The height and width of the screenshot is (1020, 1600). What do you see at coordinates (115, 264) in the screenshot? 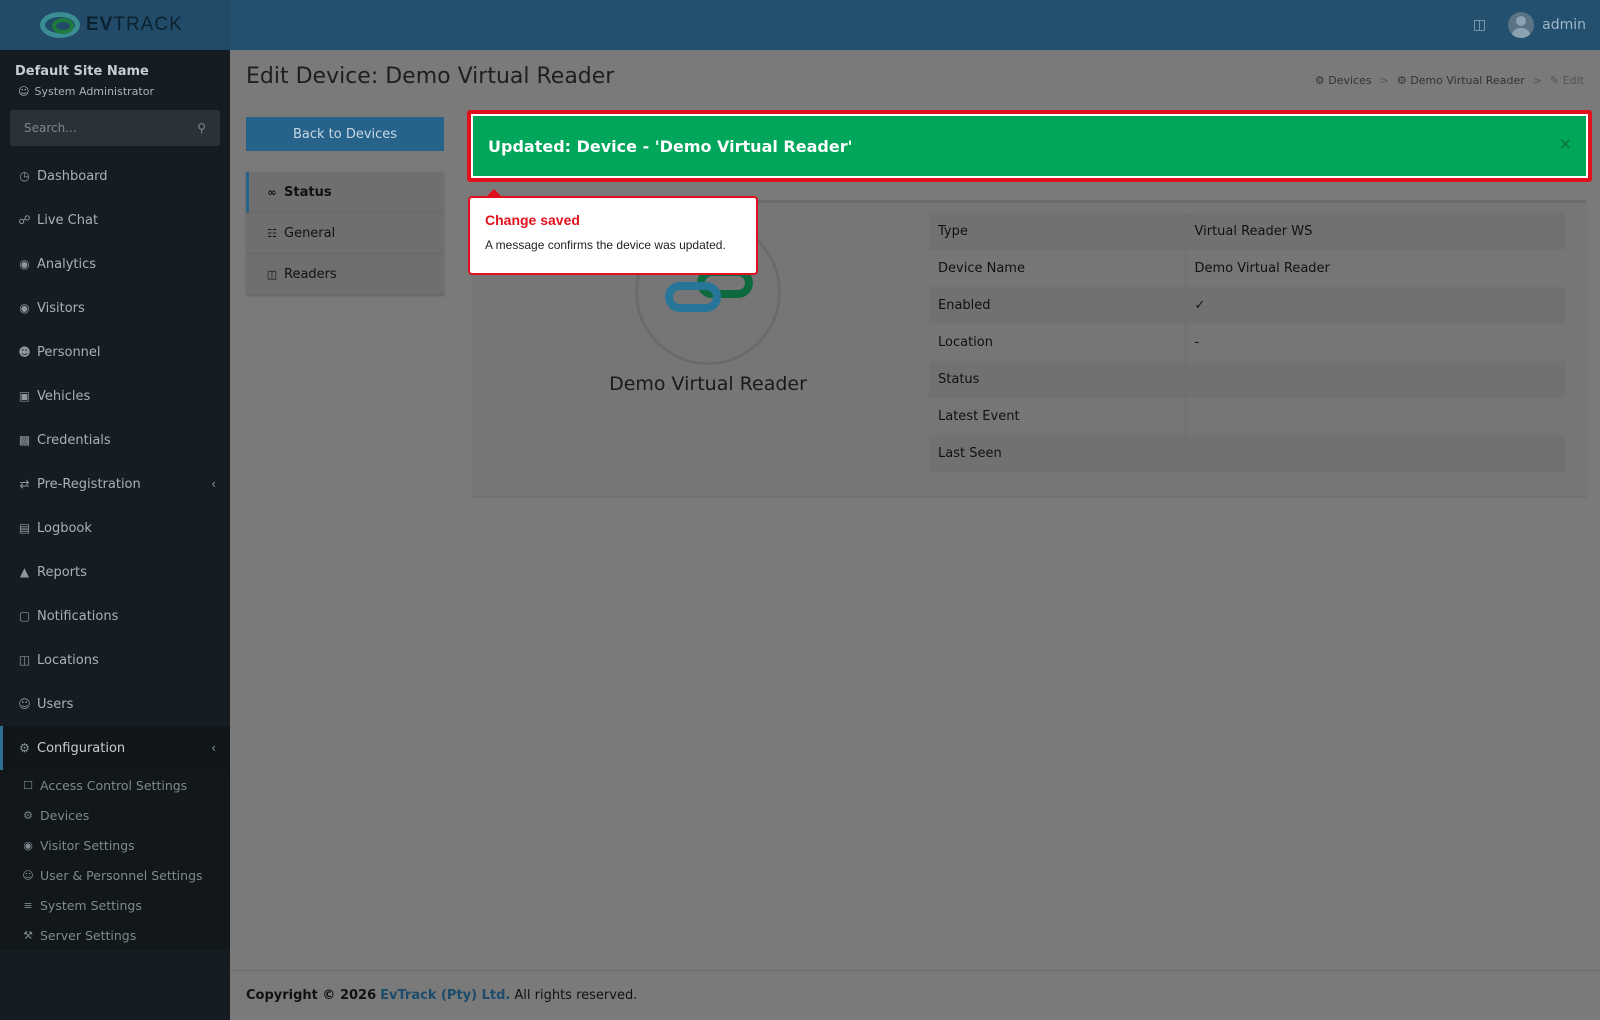
I see `sidebar-item-analytics: ◉ Analytics` at bounding box center [115, 264].